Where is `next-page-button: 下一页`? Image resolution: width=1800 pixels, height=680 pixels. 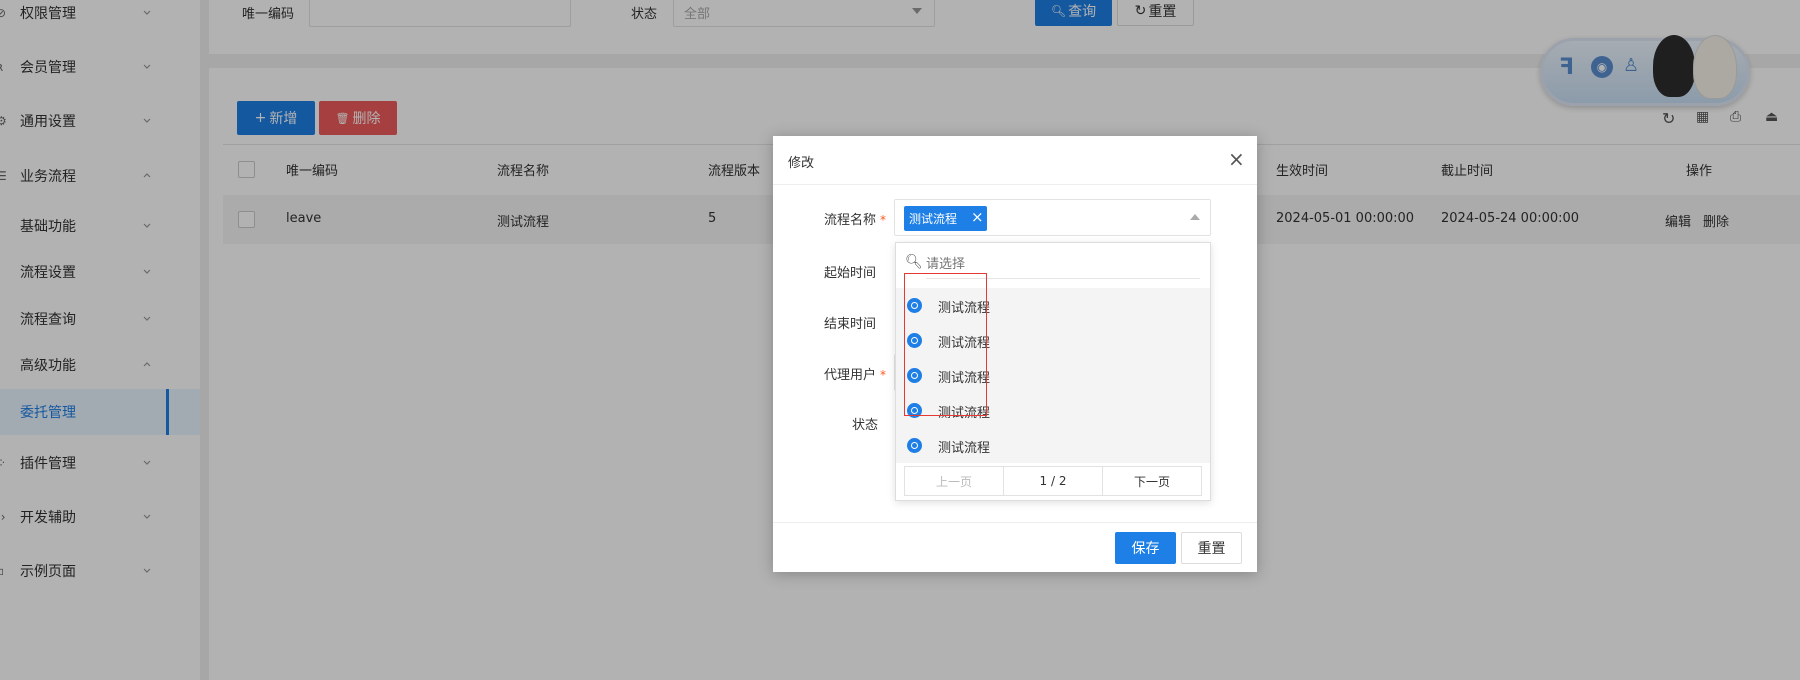 next-page-button: 下一页 is located at coordinates (1152, 481).